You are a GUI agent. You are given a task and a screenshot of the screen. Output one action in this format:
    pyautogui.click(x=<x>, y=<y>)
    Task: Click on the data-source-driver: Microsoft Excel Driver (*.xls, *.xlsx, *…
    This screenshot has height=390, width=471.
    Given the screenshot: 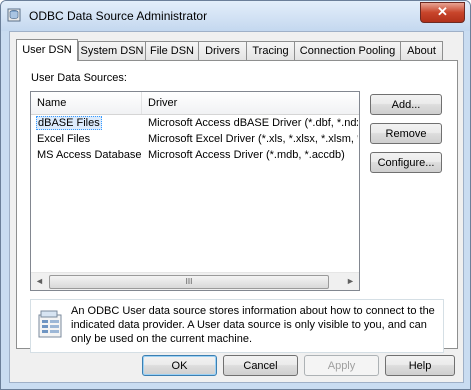 What is the action you would take?
    pyautogui.click(x=253, y=139)
    